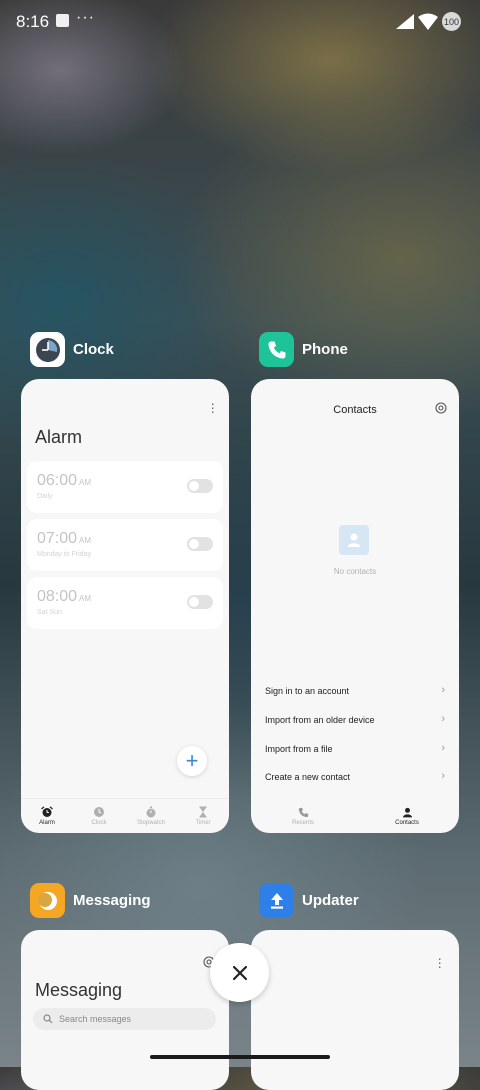 The height and width of the screenshot is (1090, 480). Describe the element at coordinates (405, 21) in the screenshot. I see `signal-icon` at that location.